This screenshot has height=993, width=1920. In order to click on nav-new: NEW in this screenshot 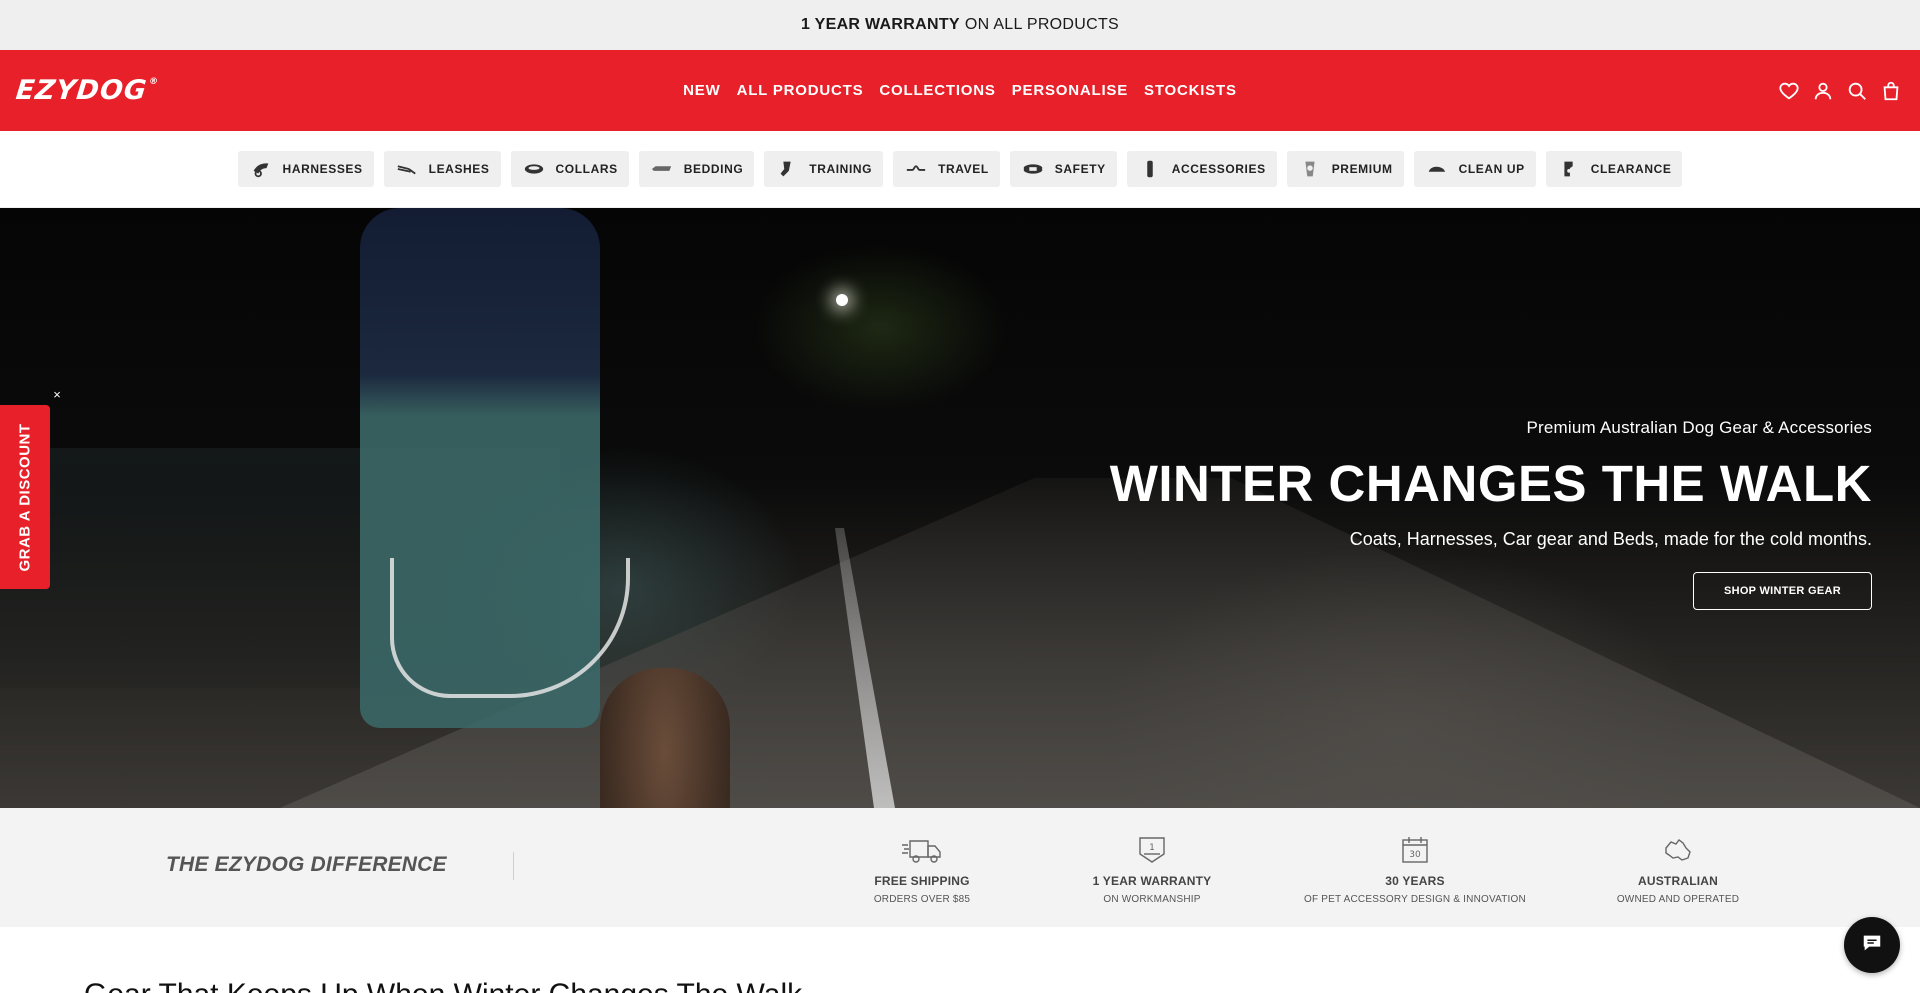, I will do `click(701, 90)`.